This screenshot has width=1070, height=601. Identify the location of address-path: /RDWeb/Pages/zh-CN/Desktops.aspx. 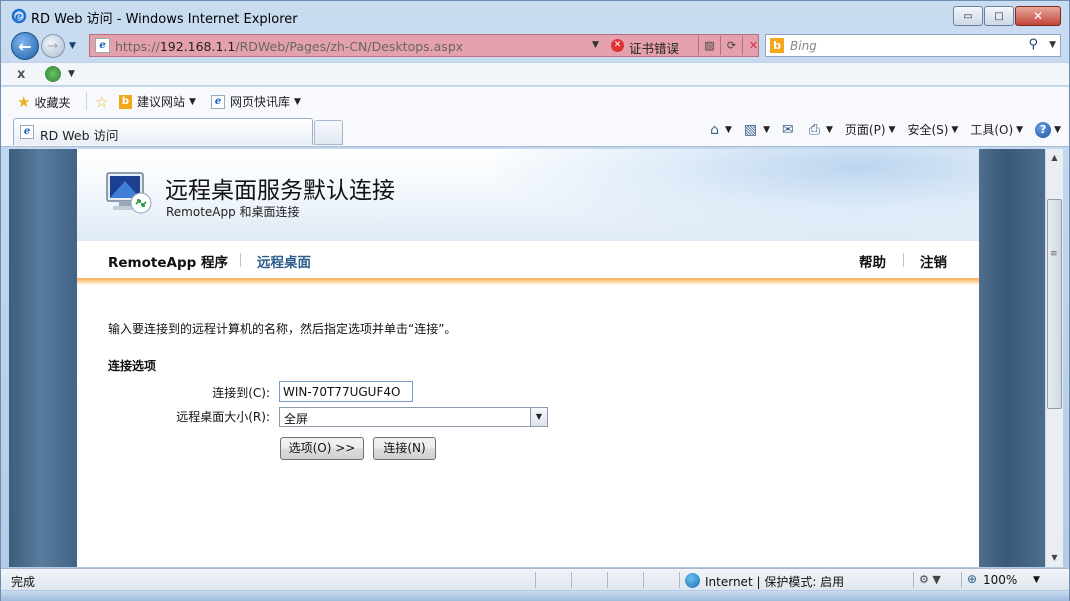
(349, 46).